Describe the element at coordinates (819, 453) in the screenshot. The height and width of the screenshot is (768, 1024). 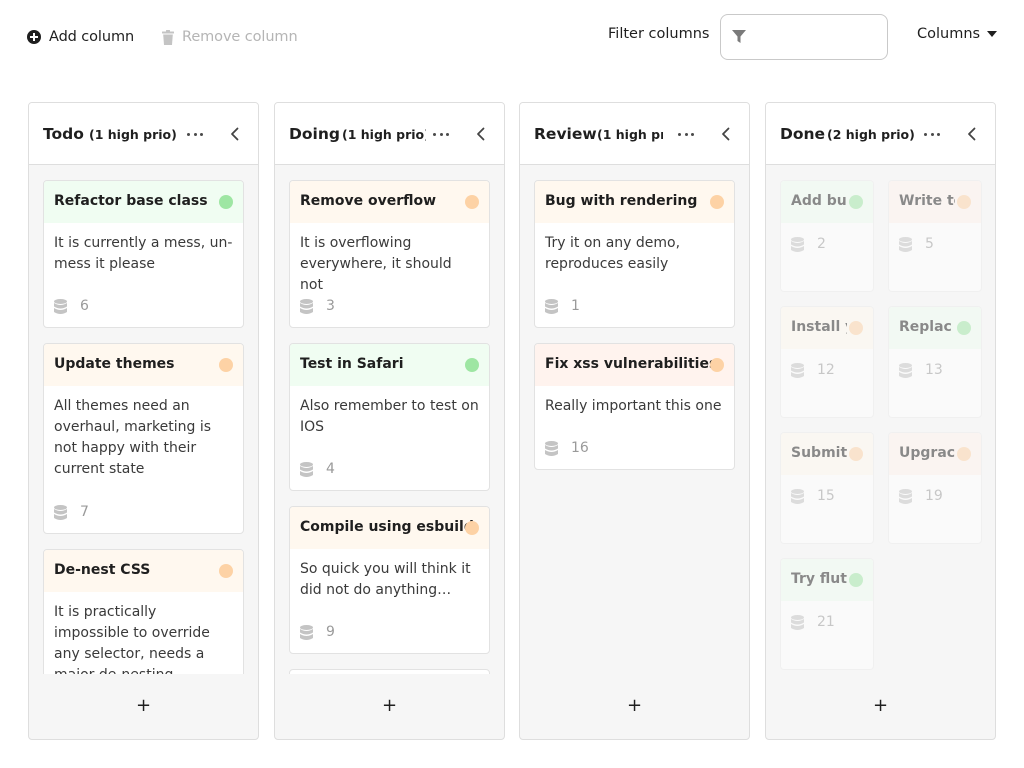
I see `card-title: Submit` at that location.